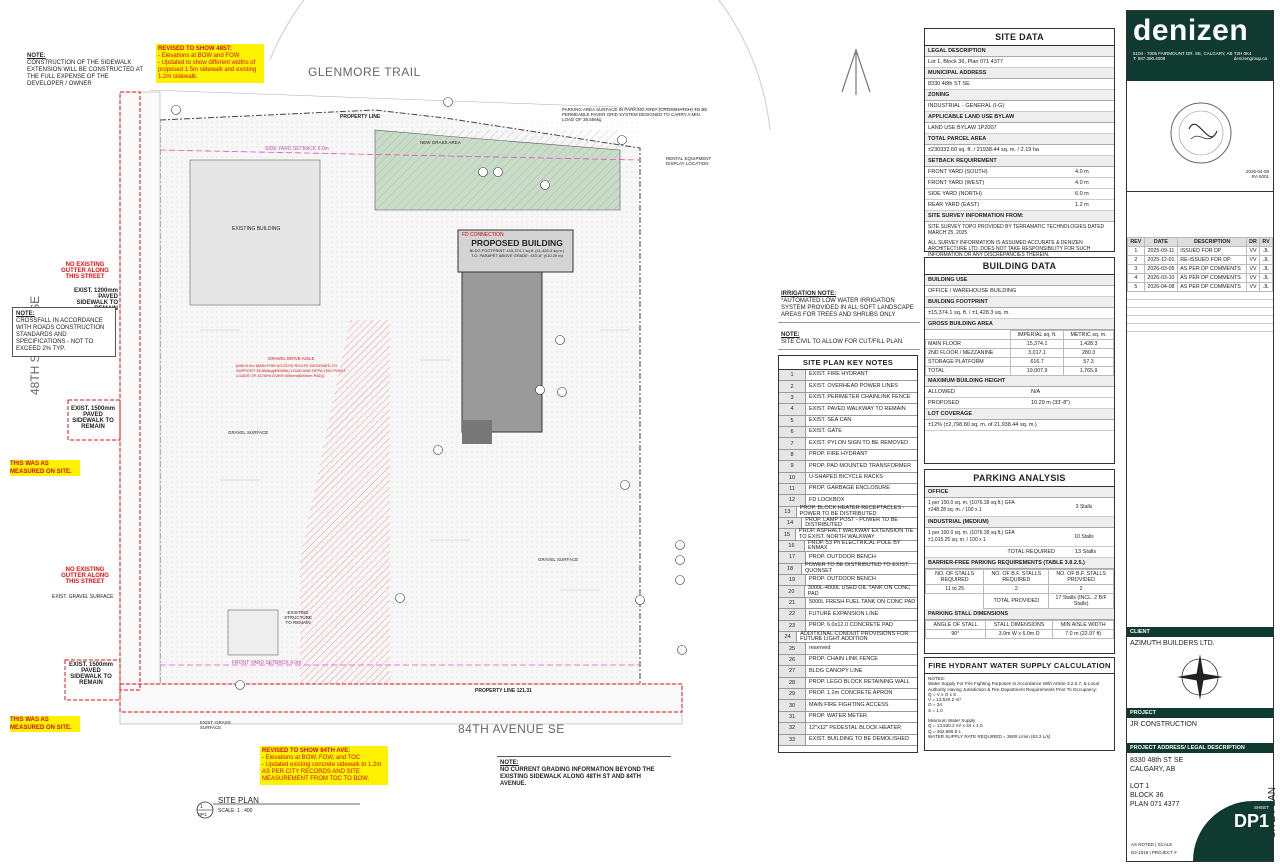 The image size is (1280, 866). Describe the element at coordinates (1136, 287) in the screenshot. I see `revision-cell: 5` at that location.